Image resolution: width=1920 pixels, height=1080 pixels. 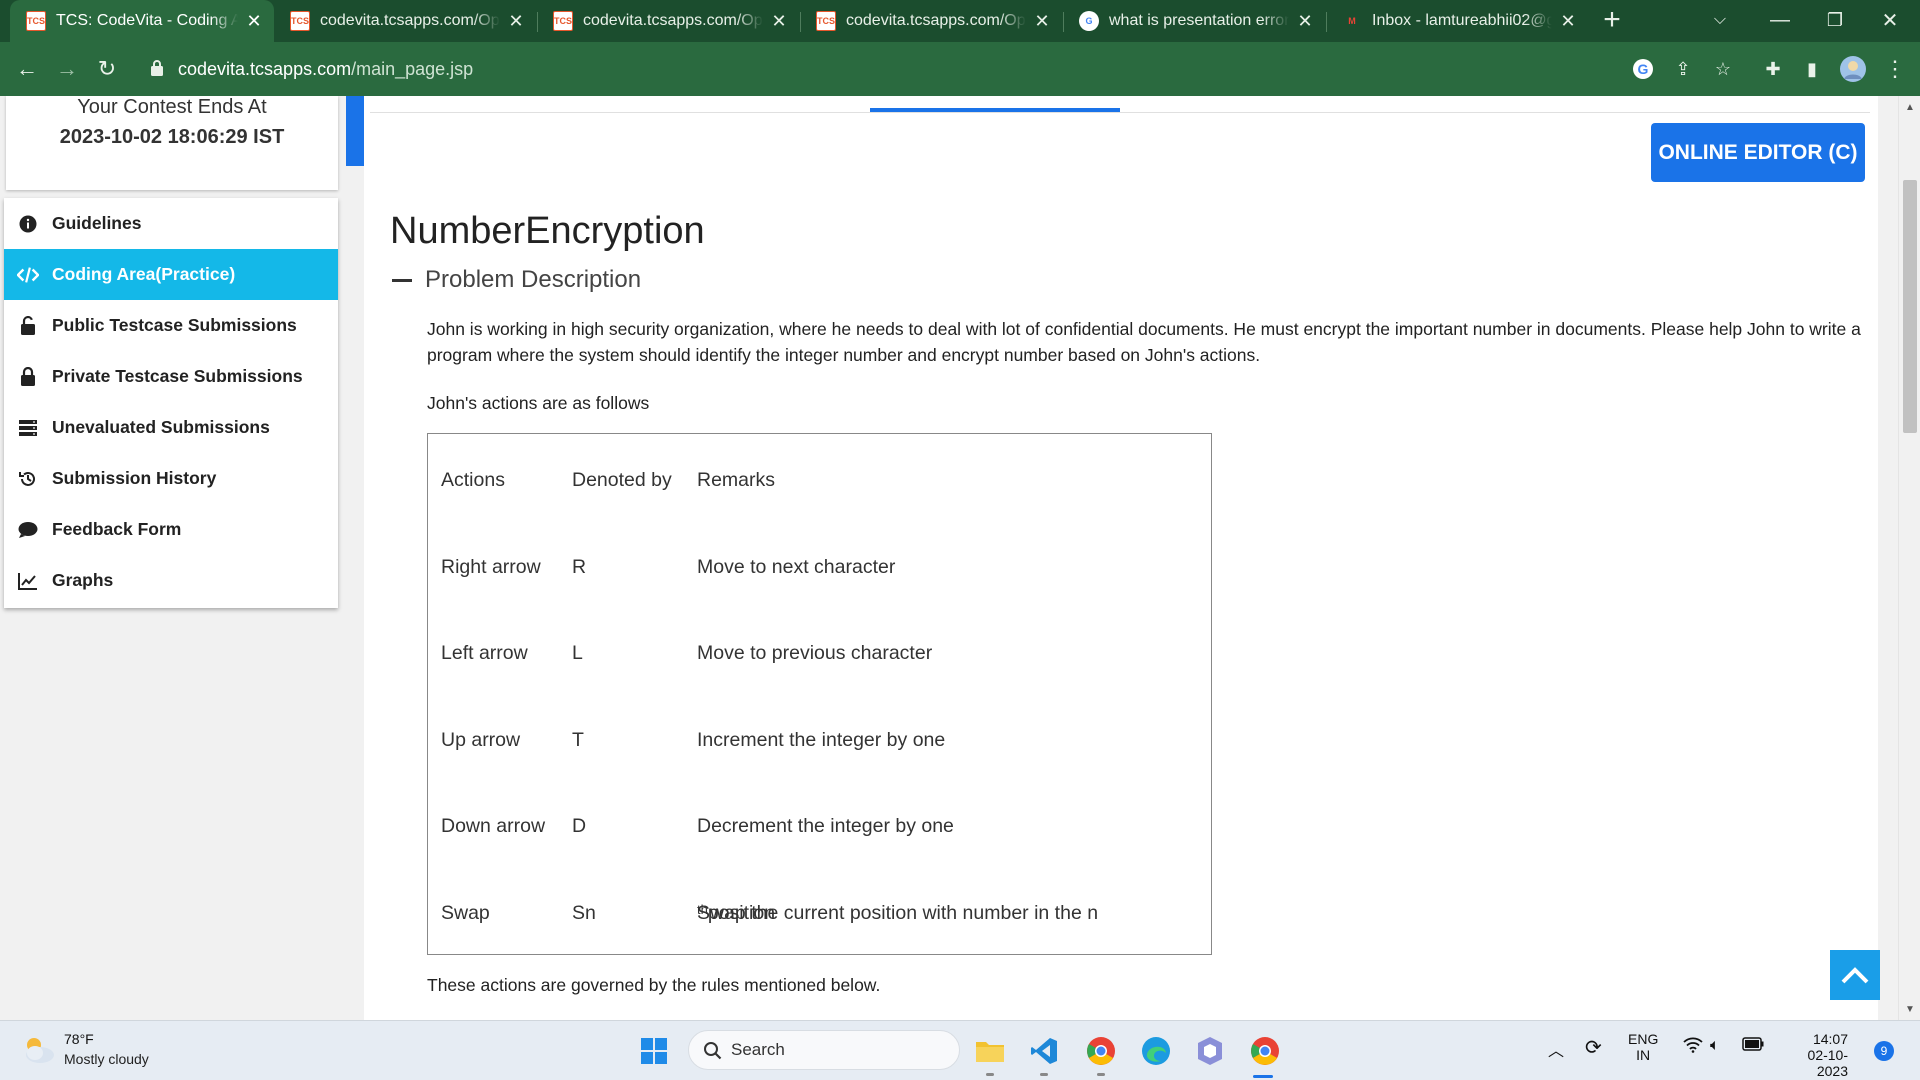 What do you see at coordinates (1593, 1047) in the screenshot?
I see `sync-icon: ⟳` at bounding box center [1593, 1047].